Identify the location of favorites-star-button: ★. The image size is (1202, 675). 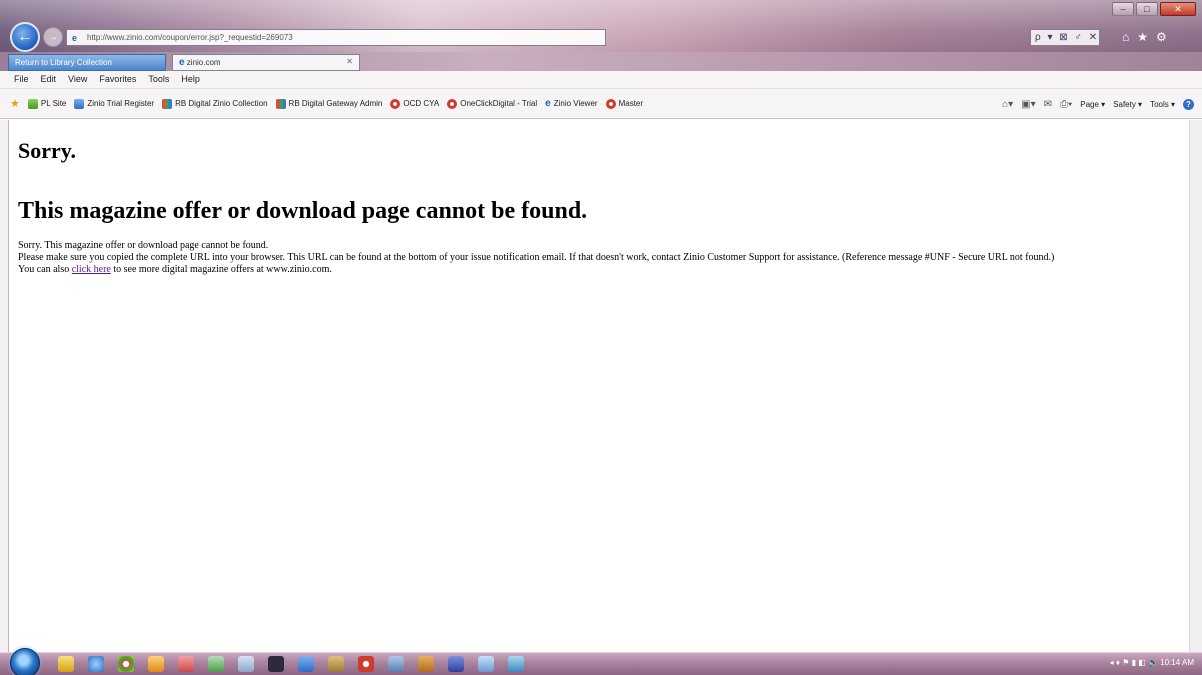
(15, 103).